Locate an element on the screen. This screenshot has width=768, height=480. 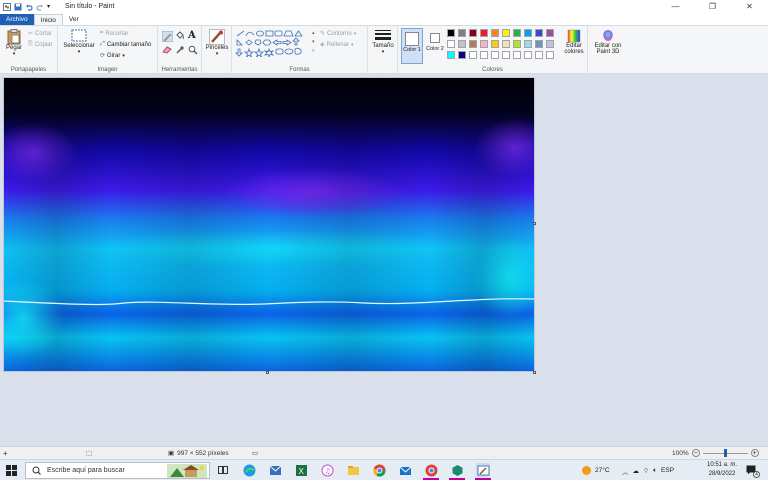
resize-button: ⤢ Cambiar tamaño is located at coordinates (125, 44).